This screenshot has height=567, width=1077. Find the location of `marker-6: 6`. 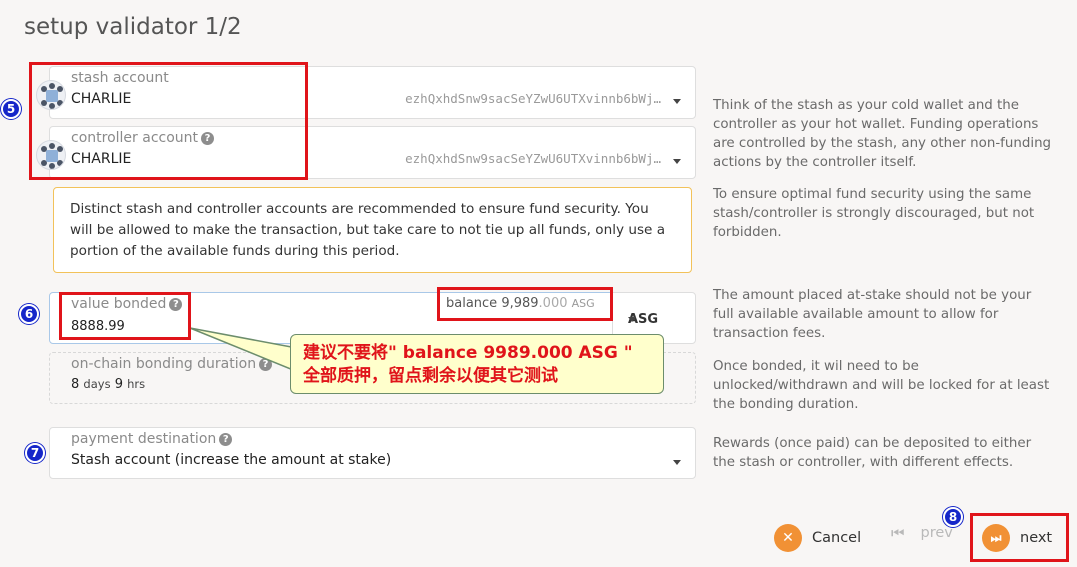

marker-6: 6 is located at coordinates (29, 314).